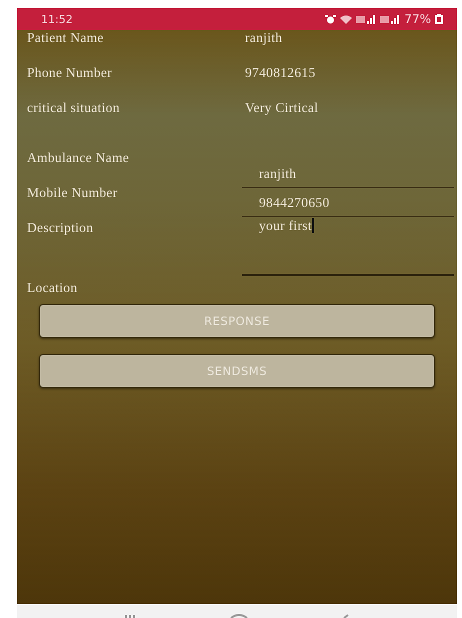  What do you see at coordinates (417, 19) in the screenshot?
I see `battery-level: 77%` at bounding box center [417, 19].